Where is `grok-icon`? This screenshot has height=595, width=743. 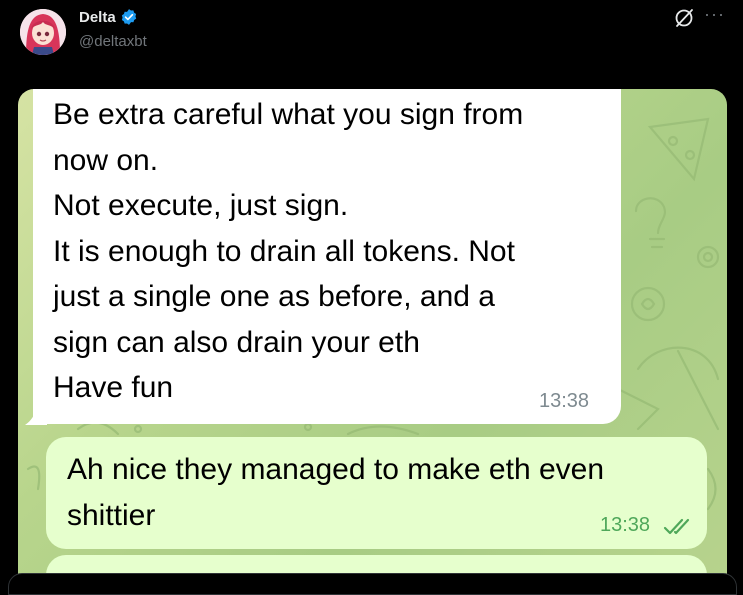 grok-icon is located at coordinates (684, 18).